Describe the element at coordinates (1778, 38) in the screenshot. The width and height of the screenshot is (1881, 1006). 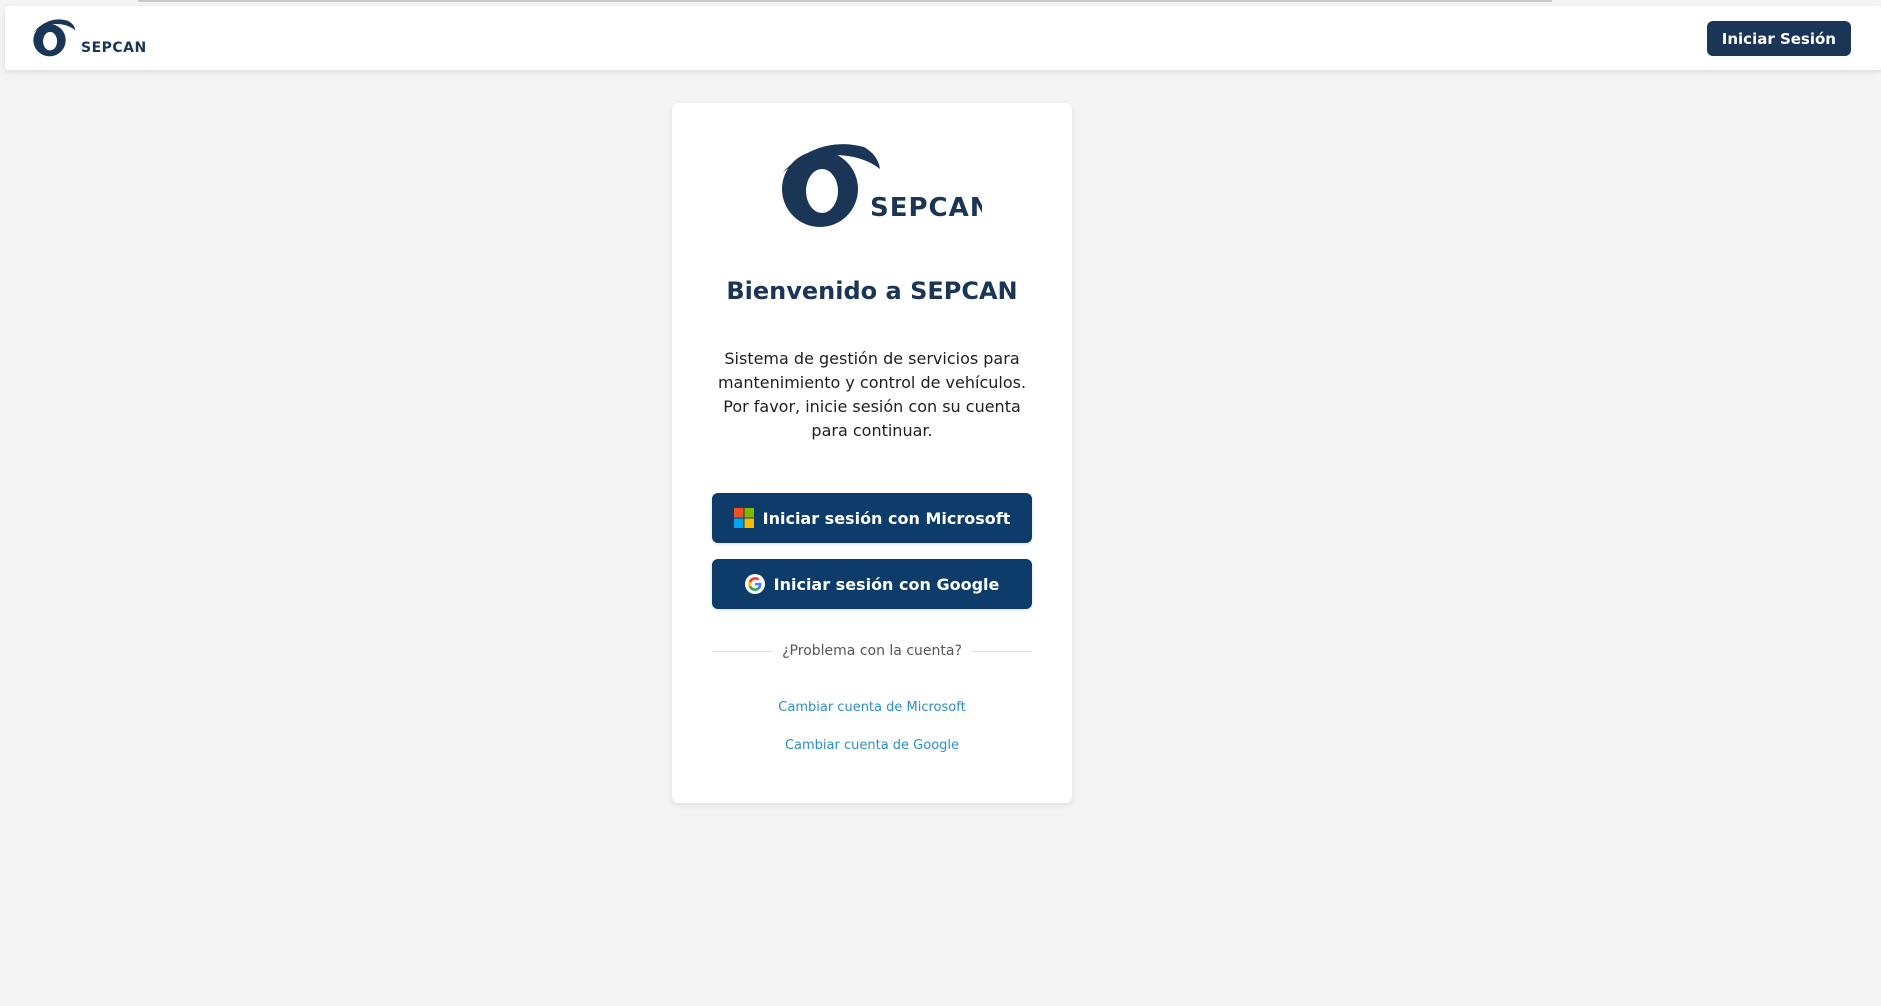
I see `navbar-login-button: Iniciar Sesión` at that location.